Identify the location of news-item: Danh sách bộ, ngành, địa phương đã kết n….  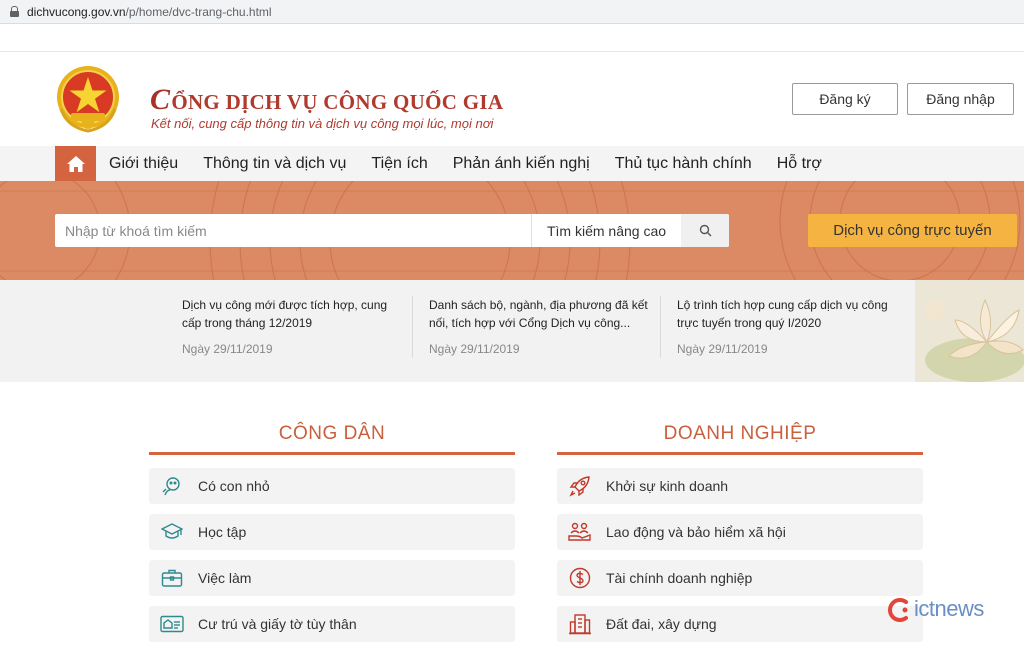
(539, 326).